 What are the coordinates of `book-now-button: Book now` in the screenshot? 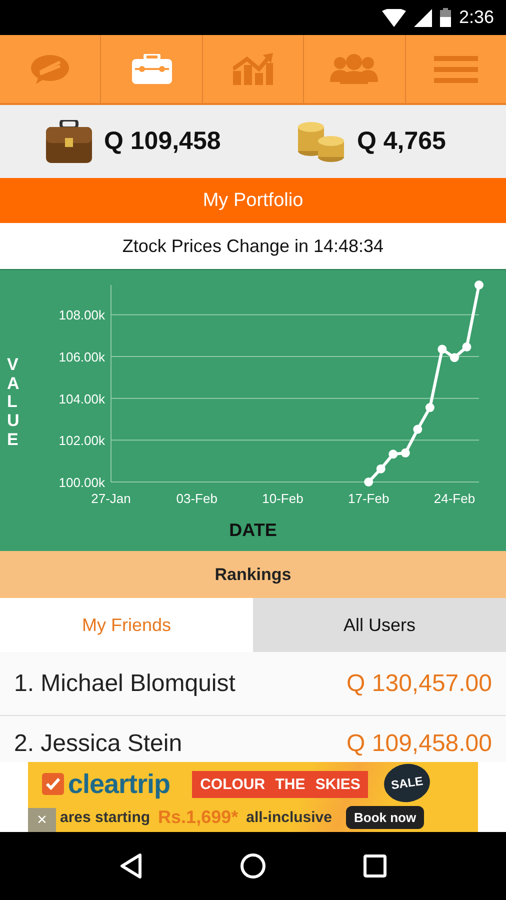 It's located at (385, 817).